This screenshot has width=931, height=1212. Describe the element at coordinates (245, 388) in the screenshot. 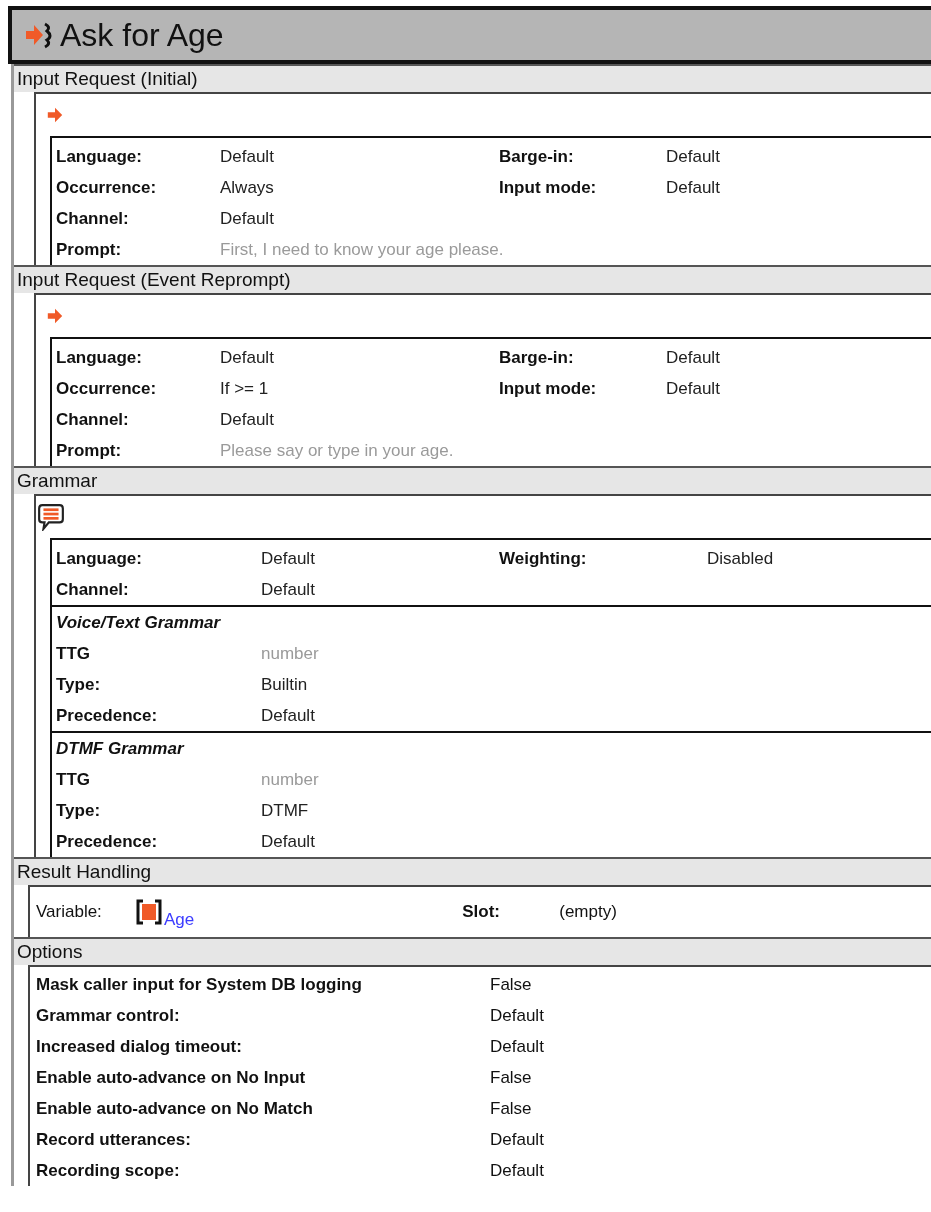

I see `field-value: If >= 1` at that location.